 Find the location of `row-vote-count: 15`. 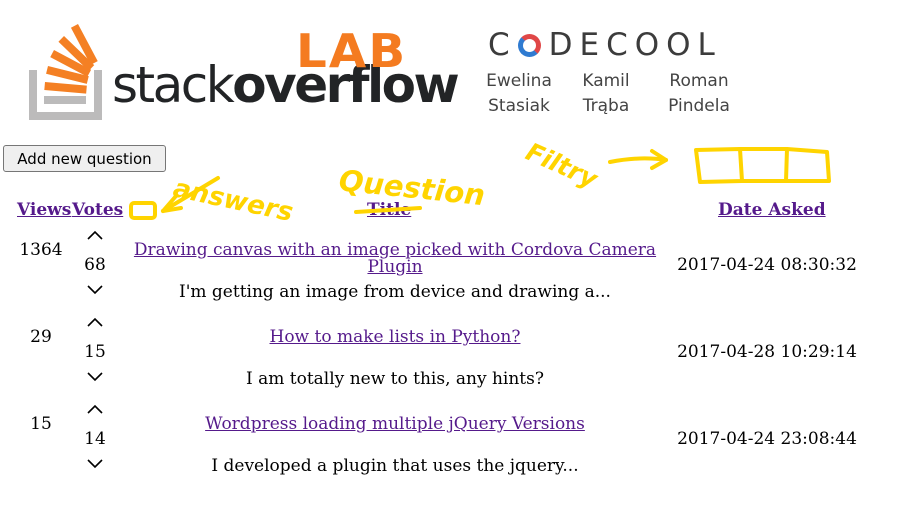

row-vote-count: 15 is located at coordinates (95, 352).